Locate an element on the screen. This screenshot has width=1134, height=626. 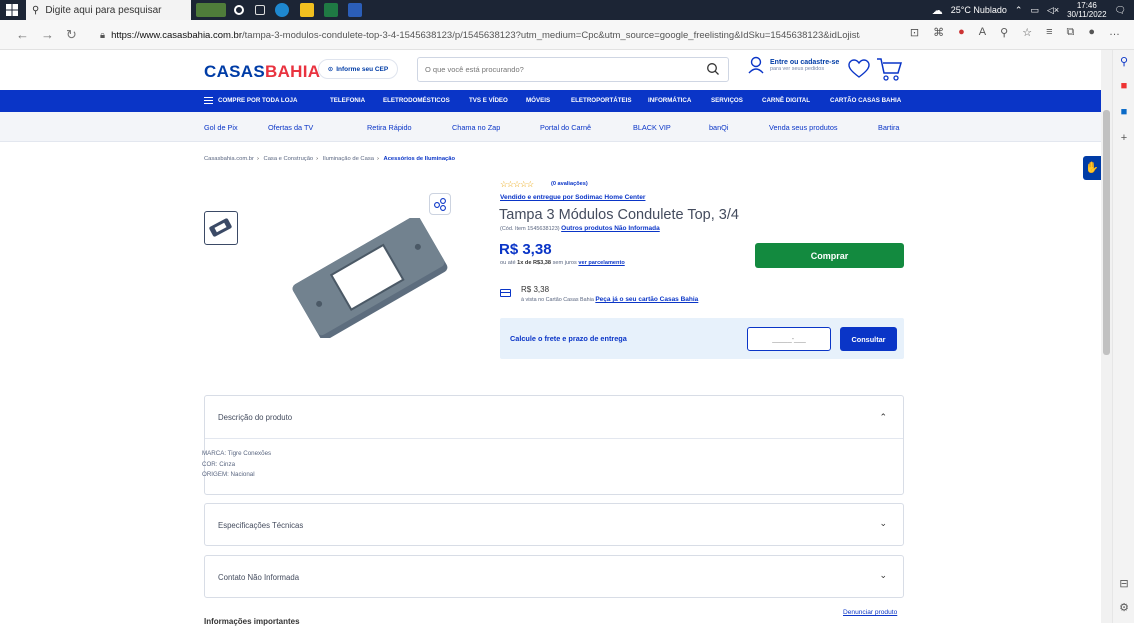
nav-item-eletroportateis: ELETROPORTÁTEIS is located at coordinates (601, 100).